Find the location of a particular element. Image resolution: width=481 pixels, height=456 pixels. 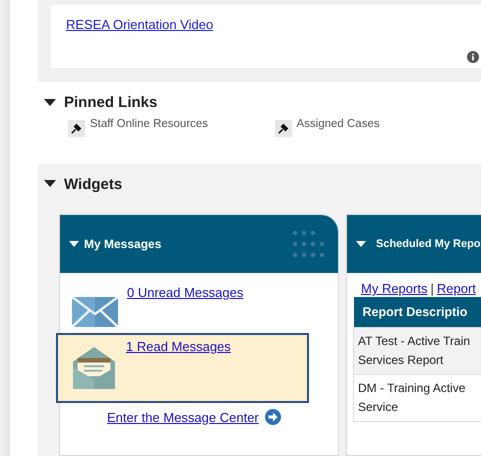

messages-link: 0 Unread Messages is located at coordinates (185, 292).